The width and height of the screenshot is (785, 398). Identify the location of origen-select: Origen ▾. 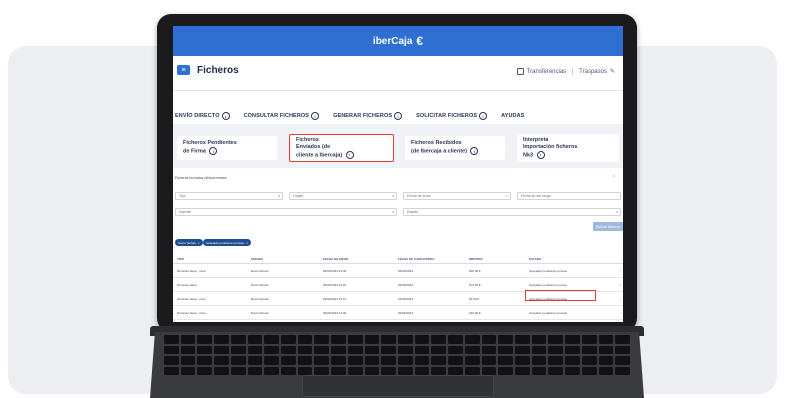
(343, 196).